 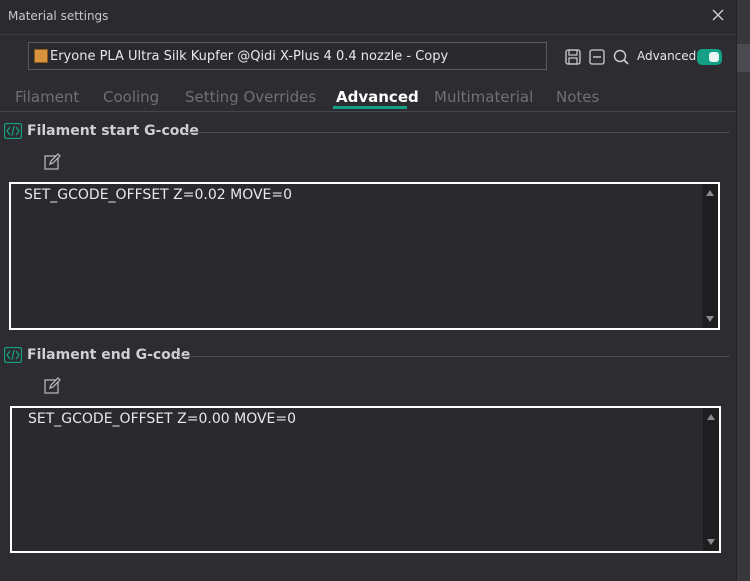 What do you see at coordinates (483, 97) in the screenshot?
I see `tab-multimaterial: Multimaterial` at bounding box center [483, 97].